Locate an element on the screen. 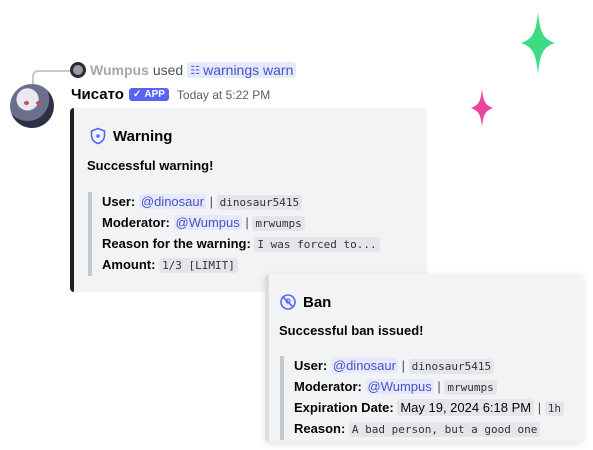 The height and width of the screenshot is (450, 593). reply-context: Wumpus used ☷ warnings warn is located at coordinates (183, 70).